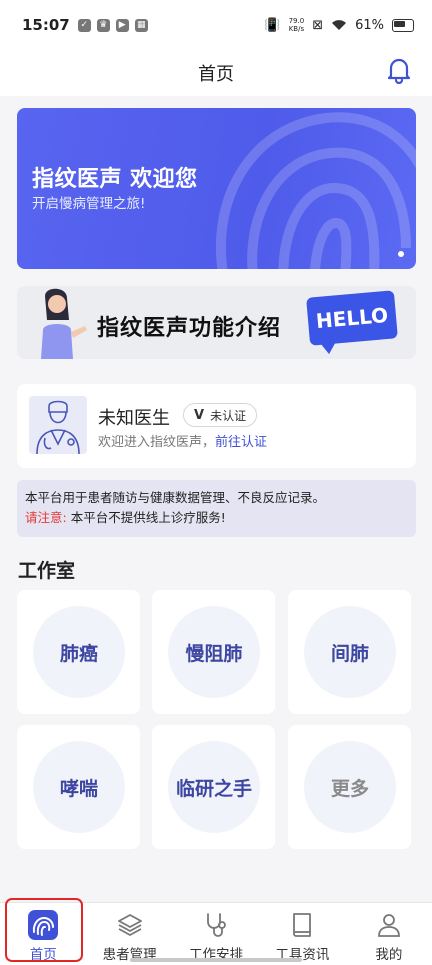  Describe the element at coordinates (141, 25) in the screenshot. I see `app-icon: ▦` at that location.